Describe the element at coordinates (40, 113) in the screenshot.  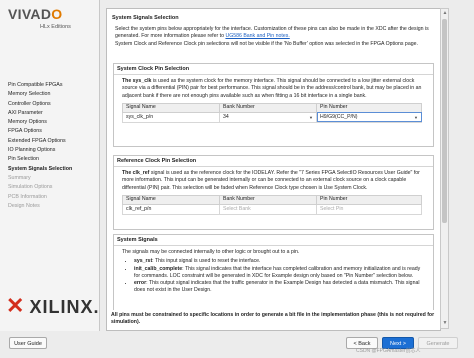
I see `sidebar-item-step: AXI Parameter` at that location.